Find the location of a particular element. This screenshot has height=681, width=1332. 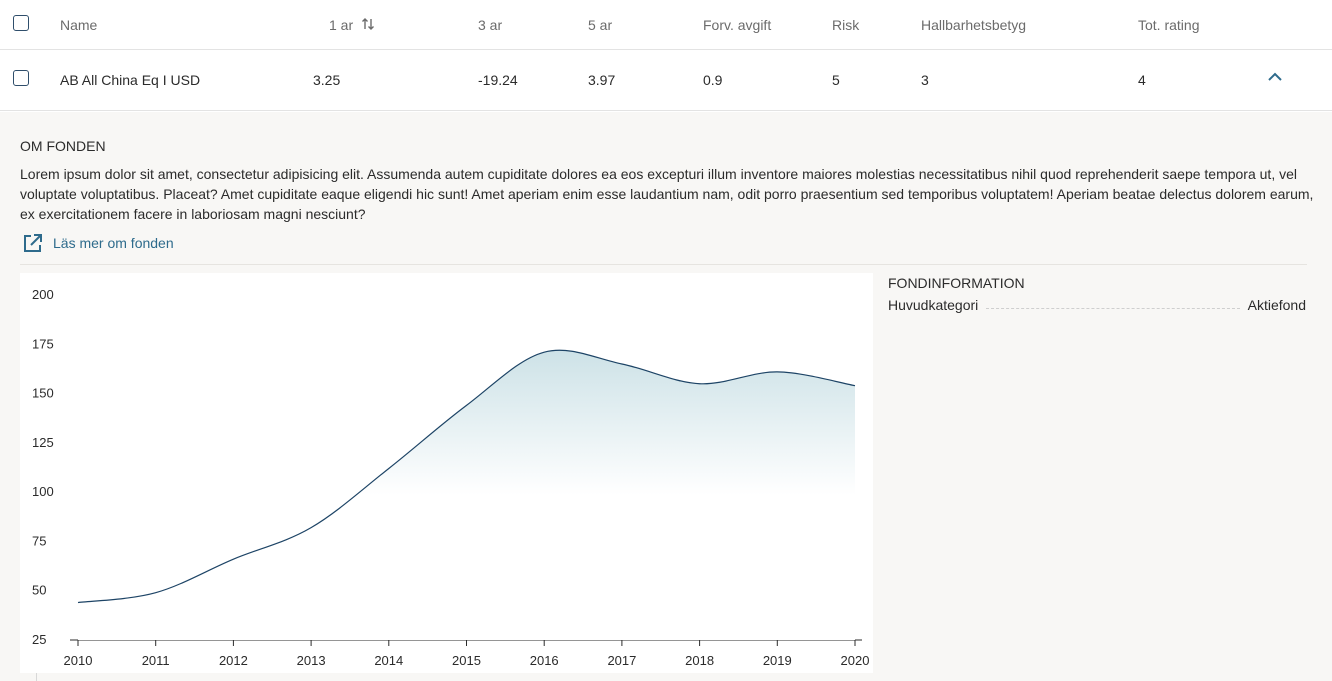

y-tick-label: 25 is located at coordinates (39, 639).